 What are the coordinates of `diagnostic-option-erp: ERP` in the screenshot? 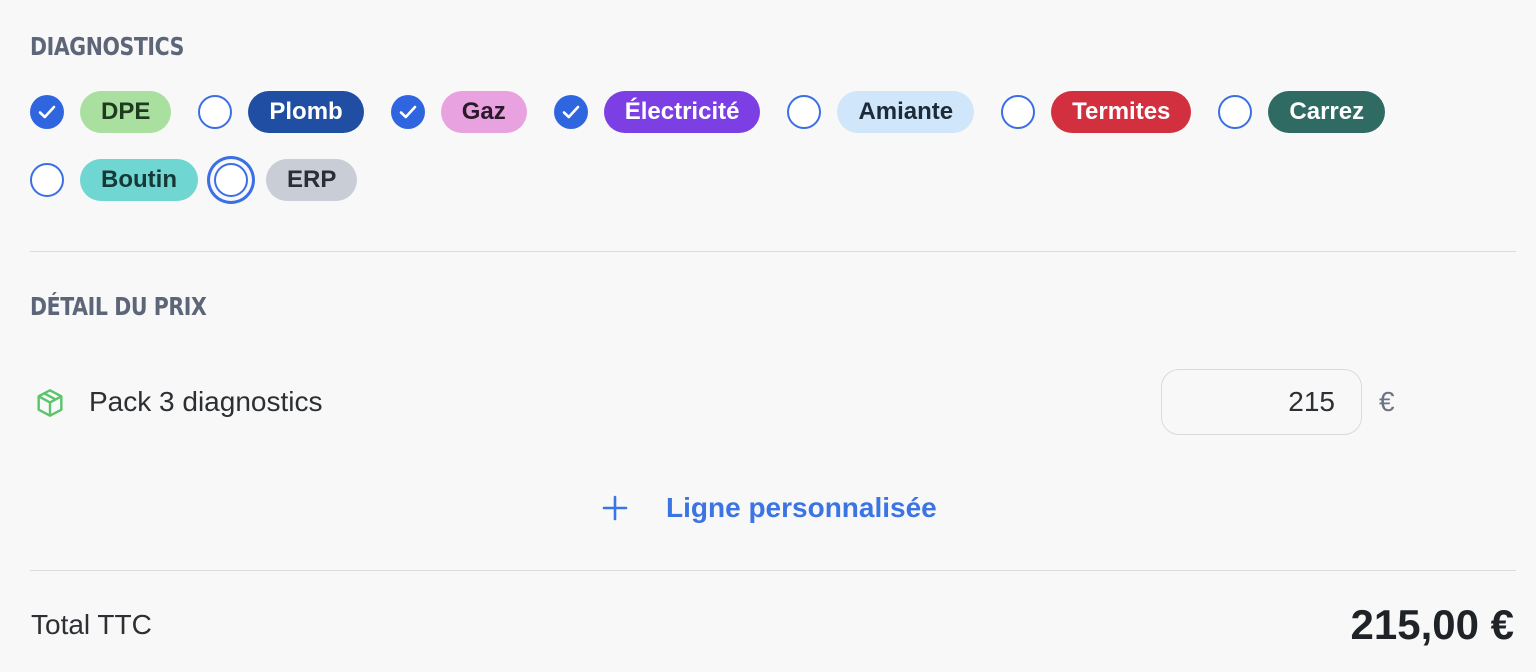 It's located at (282, 180).